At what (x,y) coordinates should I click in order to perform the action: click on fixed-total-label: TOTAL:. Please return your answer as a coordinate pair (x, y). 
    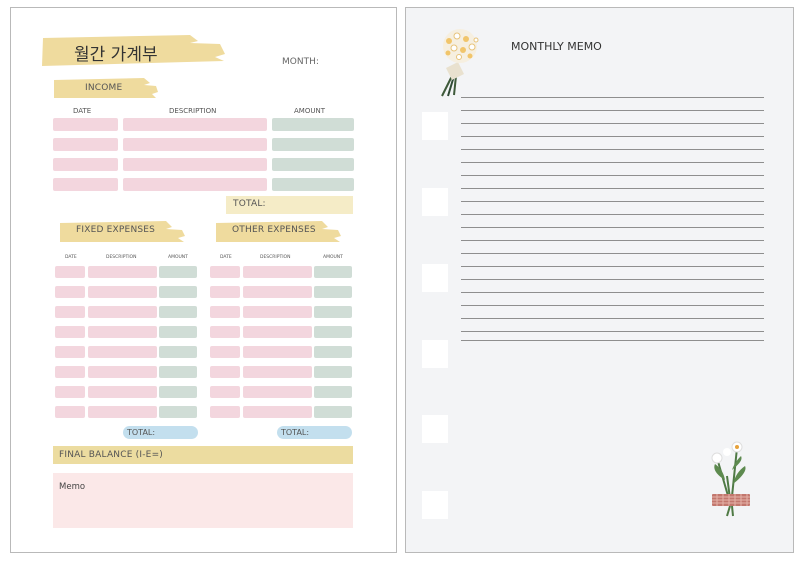
    Looking at the image, I should click on (141, 432).